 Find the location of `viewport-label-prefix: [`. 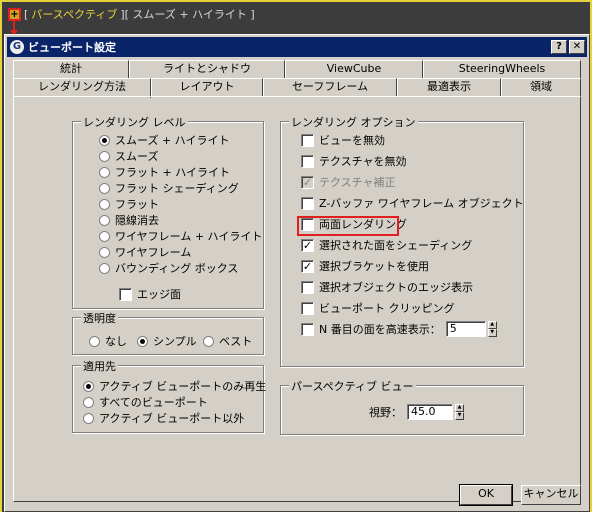

viewport-label-prefix: [ is located at coordinates (26, 14).